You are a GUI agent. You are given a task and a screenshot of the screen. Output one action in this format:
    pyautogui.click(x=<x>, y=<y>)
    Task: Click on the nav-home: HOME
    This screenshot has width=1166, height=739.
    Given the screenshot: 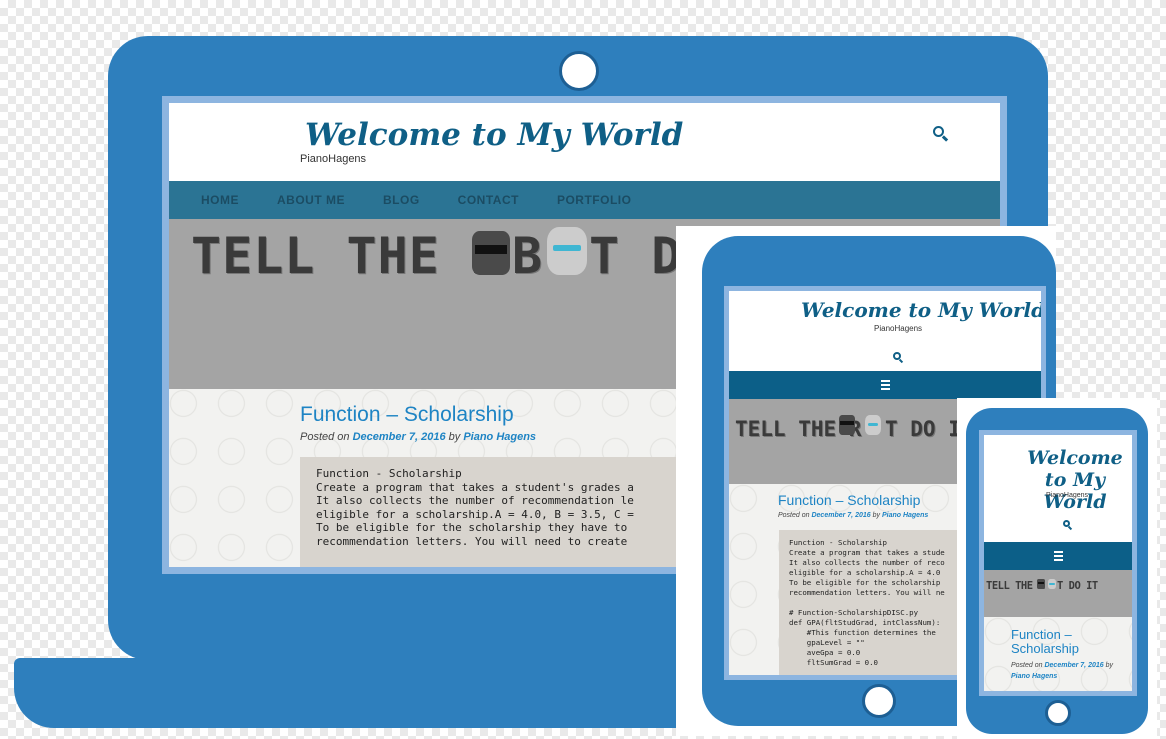 What is the action you would take?
    pyautogui.click(x=220, y=200)
    